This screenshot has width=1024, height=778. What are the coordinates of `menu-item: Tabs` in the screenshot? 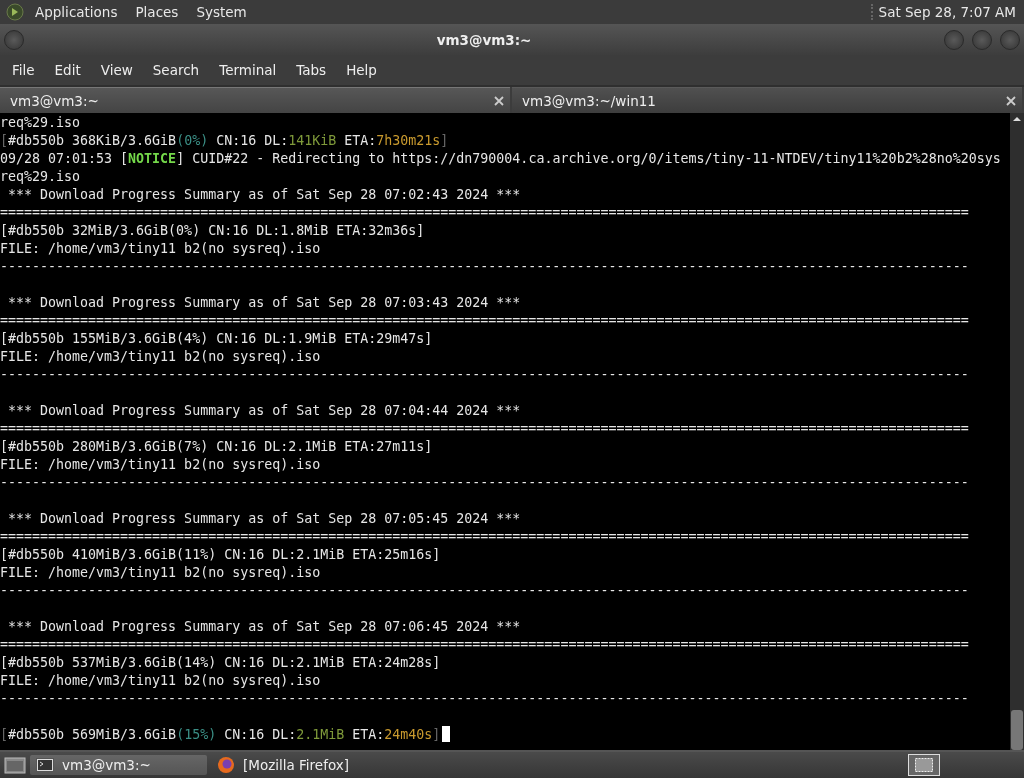 It's located at (311, 70).